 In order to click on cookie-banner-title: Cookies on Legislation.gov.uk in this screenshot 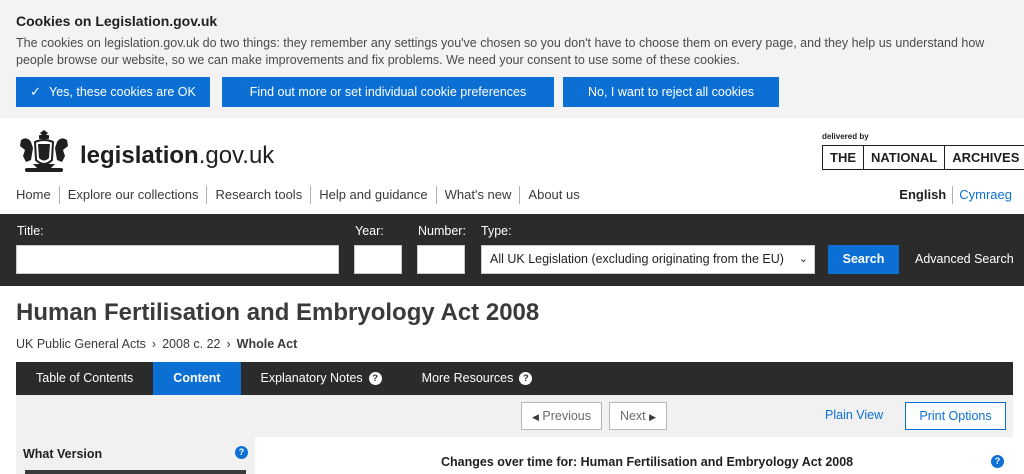, I will do `click(117, 21)`.